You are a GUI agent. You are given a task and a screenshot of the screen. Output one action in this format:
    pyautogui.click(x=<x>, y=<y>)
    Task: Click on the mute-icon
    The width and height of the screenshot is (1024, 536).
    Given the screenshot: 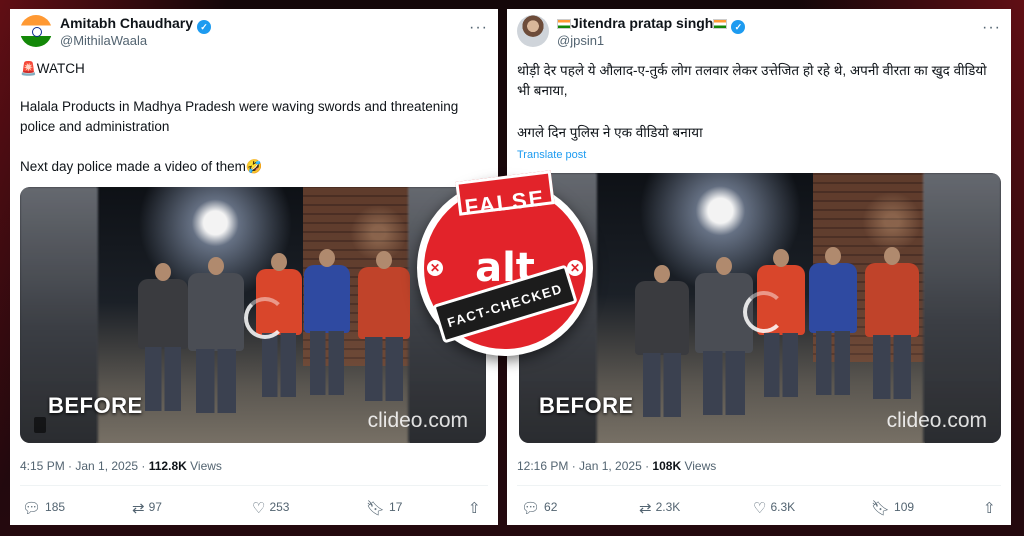 What is the action you would take?
    pyautogui.click(x=40, y=425)
    